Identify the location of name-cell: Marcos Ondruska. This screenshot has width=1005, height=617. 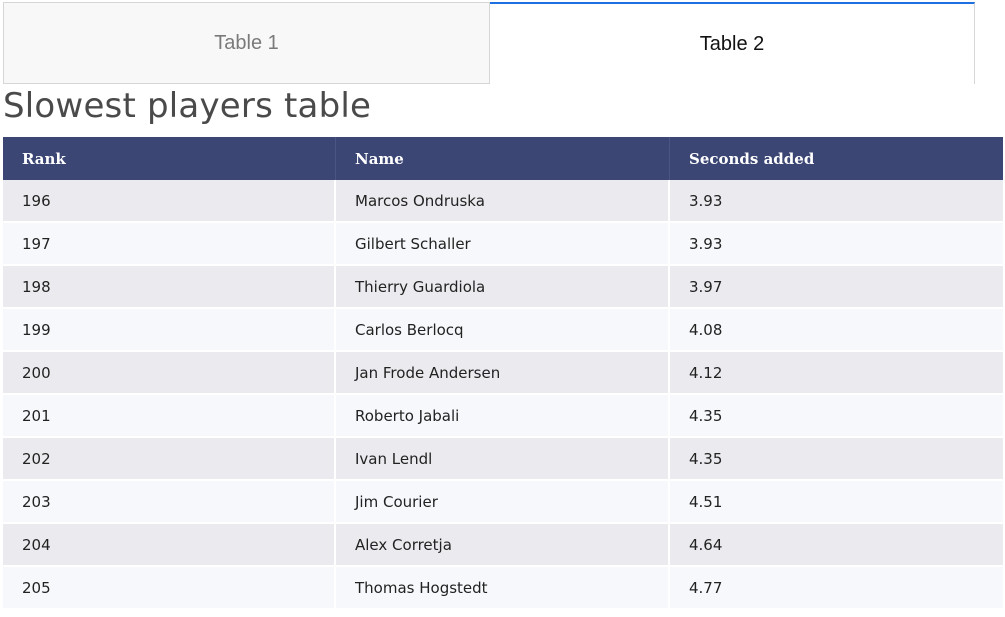
(503, 201).